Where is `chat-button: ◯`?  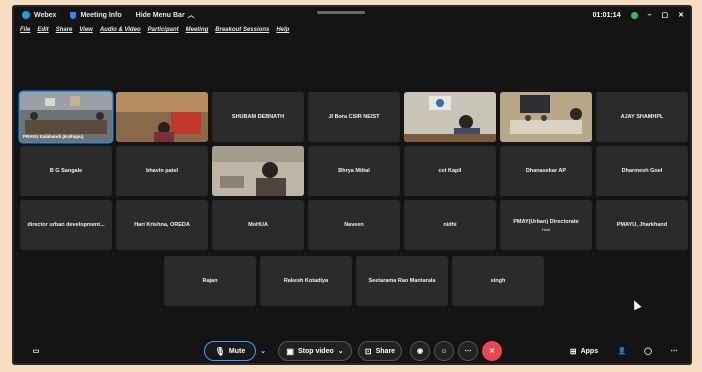 chat-button: ◯ is located at coordinates (648, 351).